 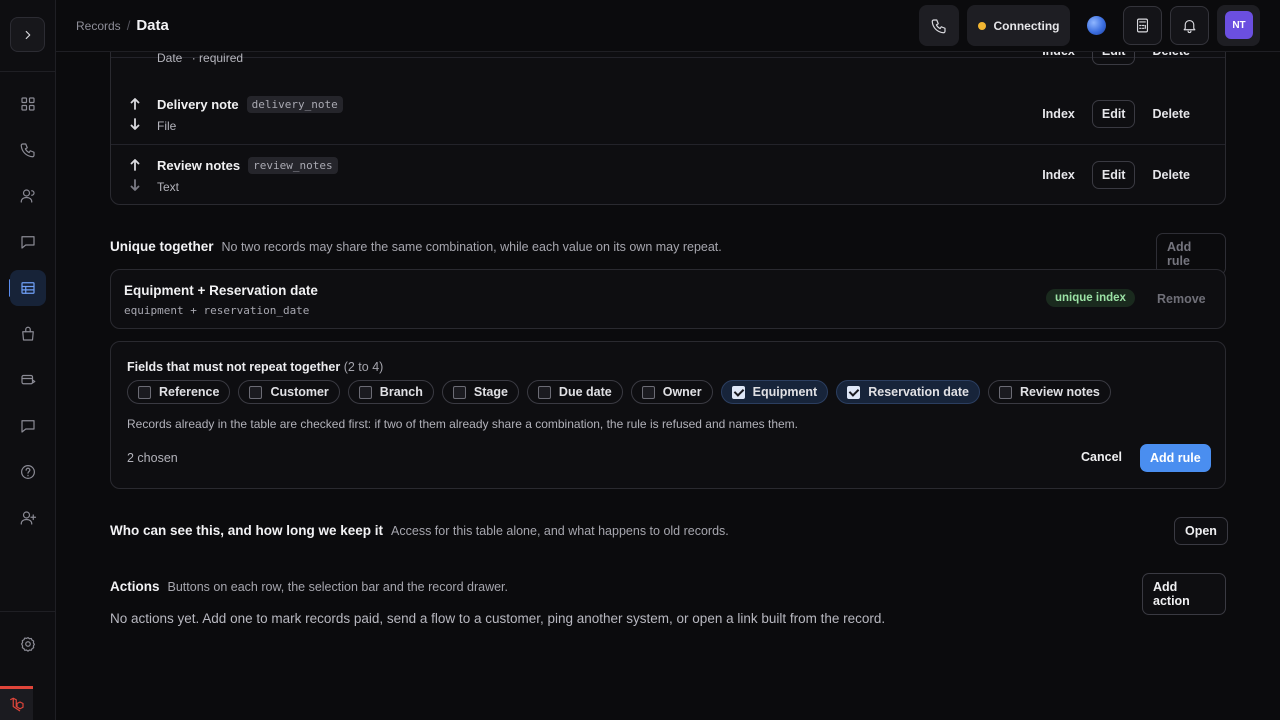 I want to click on sidebar-item-help, so click(x=28, y=472).